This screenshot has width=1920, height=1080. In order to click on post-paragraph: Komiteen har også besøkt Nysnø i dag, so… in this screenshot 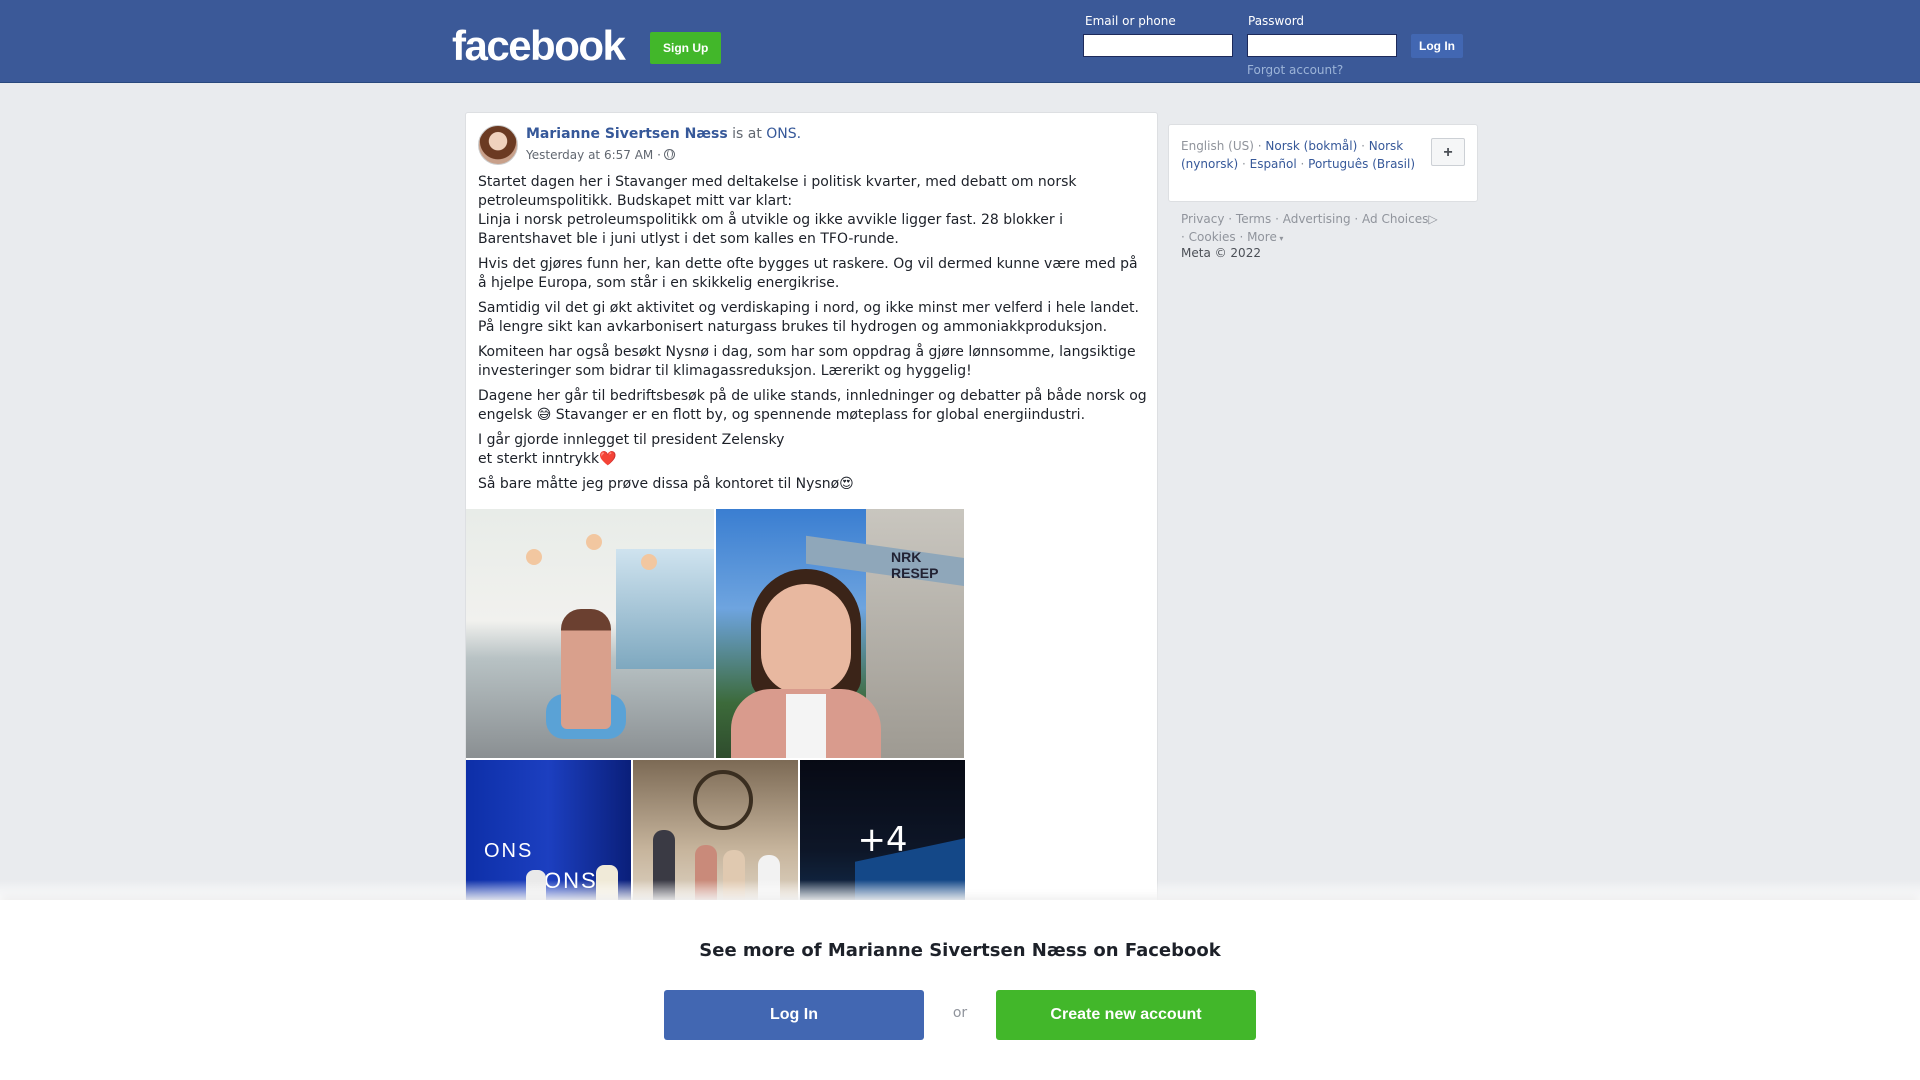, I will do `click(807, 361)`.